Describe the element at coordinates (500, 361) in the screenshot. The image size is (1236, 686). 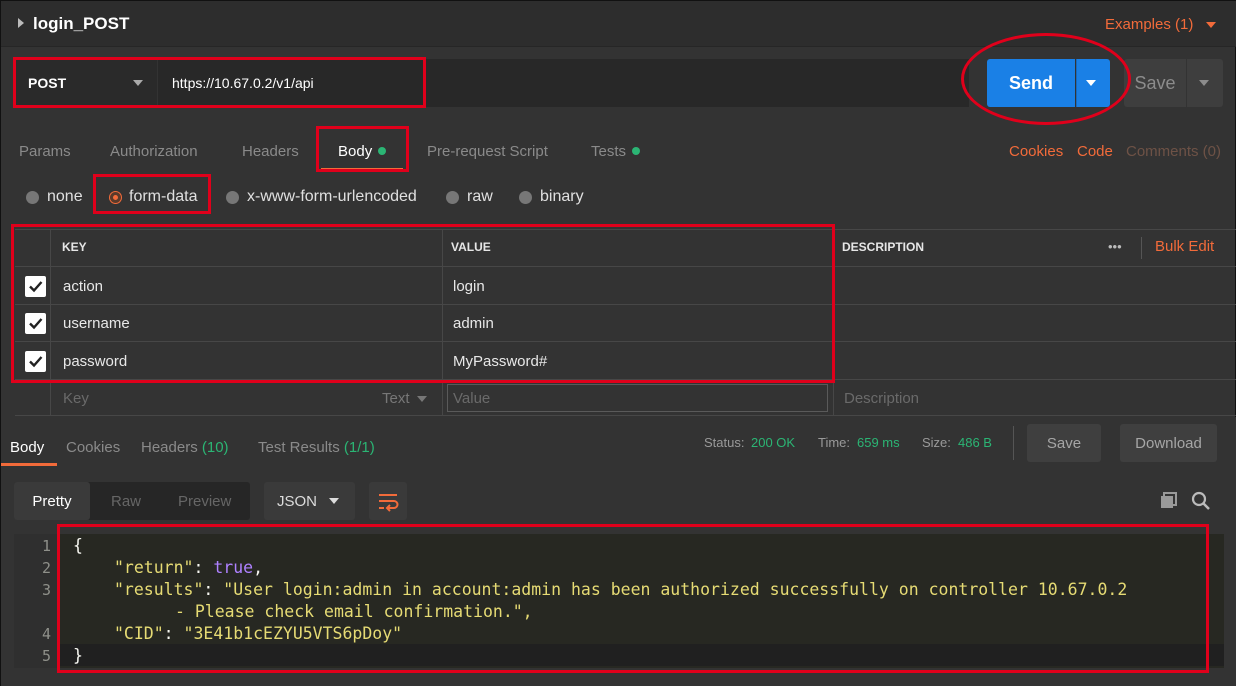
I see `param-value: MyPassword#` at that location.